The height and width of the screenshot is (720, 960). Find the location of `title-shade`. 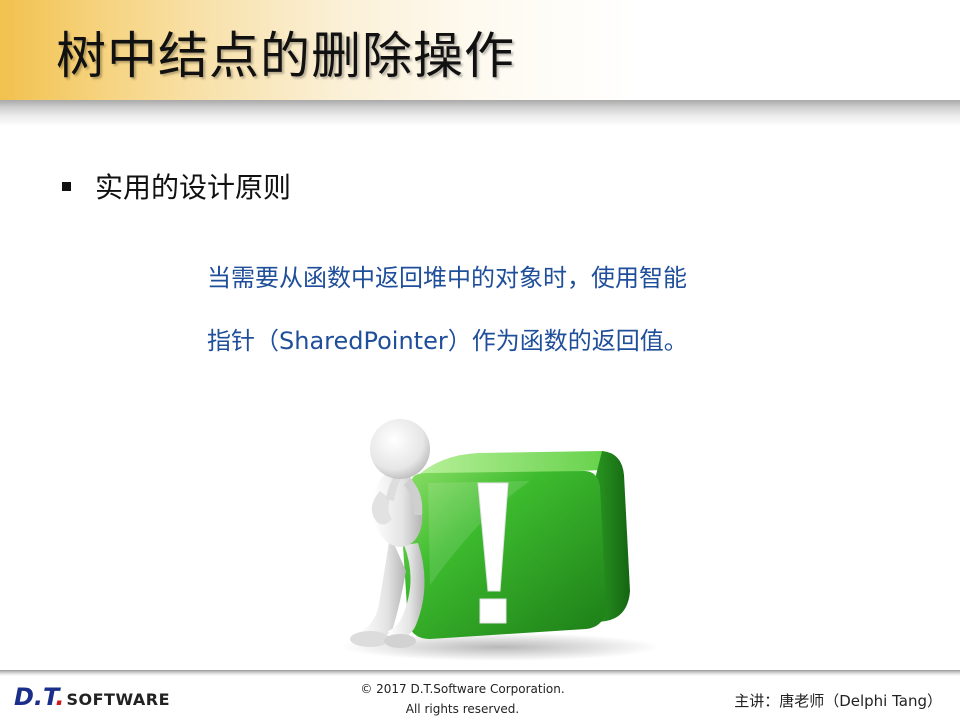

title-shade is located at coordinates (480, 113).